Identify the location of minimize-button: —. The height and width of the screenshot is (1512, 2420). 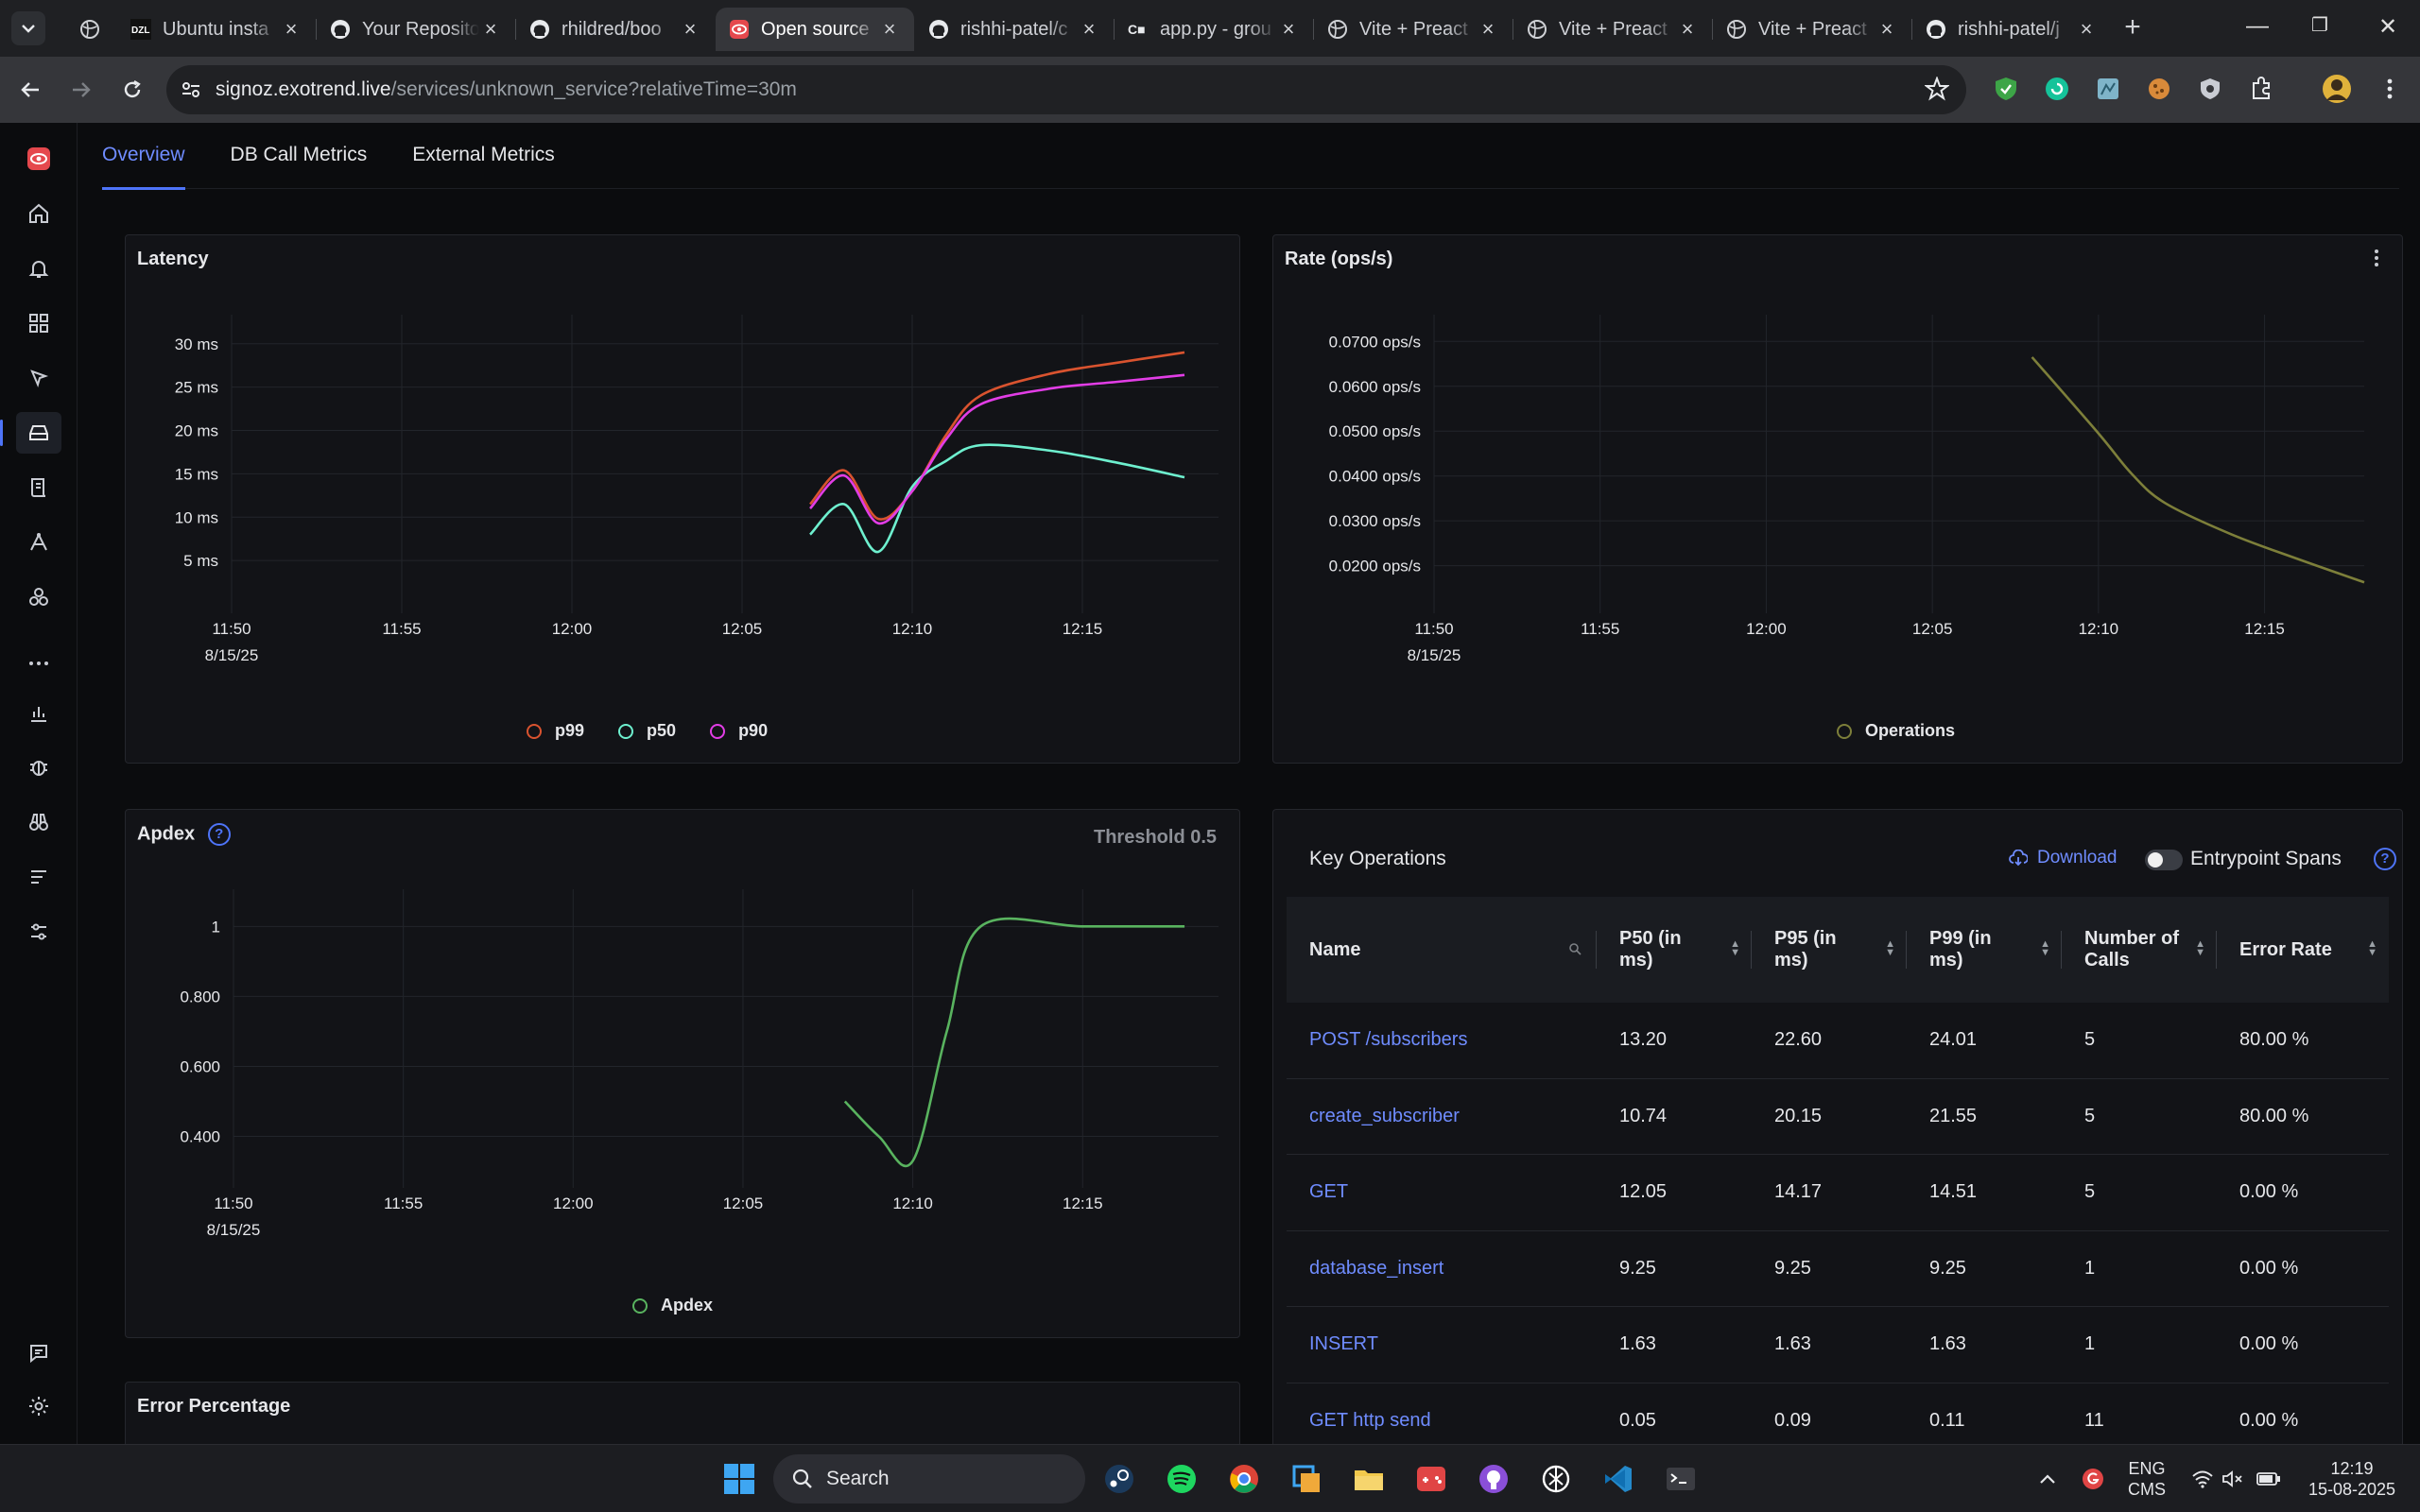
(2257, 26).